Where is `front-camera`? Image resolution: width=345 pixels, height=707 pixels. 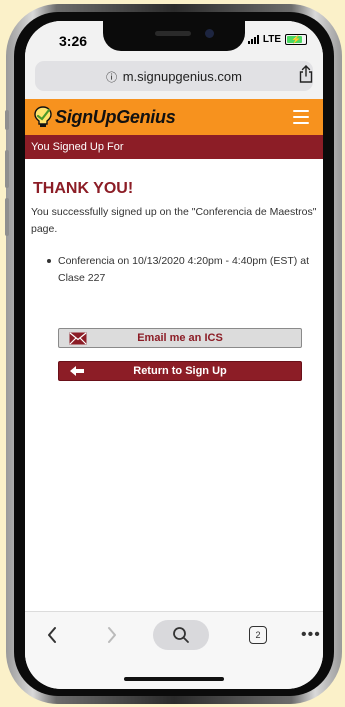
front-camera is located at coordinates (209, 33).